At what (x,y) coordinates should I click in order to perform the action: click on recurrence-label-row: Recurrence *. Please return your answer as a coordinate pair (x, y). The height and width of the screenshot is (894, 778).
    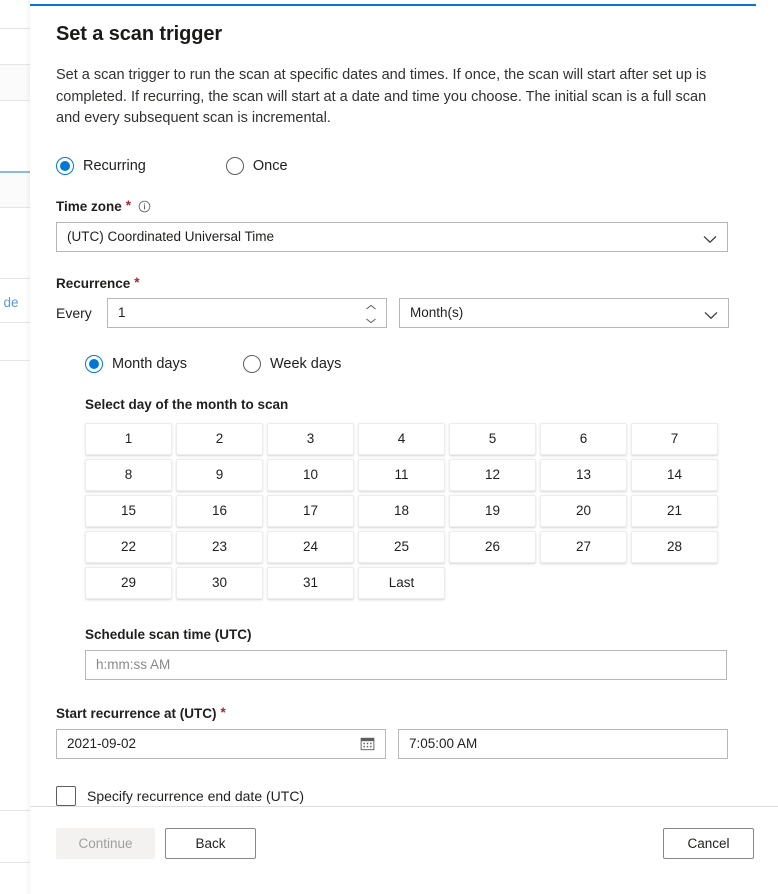
    Looking at the image, I should click on (405, 283).